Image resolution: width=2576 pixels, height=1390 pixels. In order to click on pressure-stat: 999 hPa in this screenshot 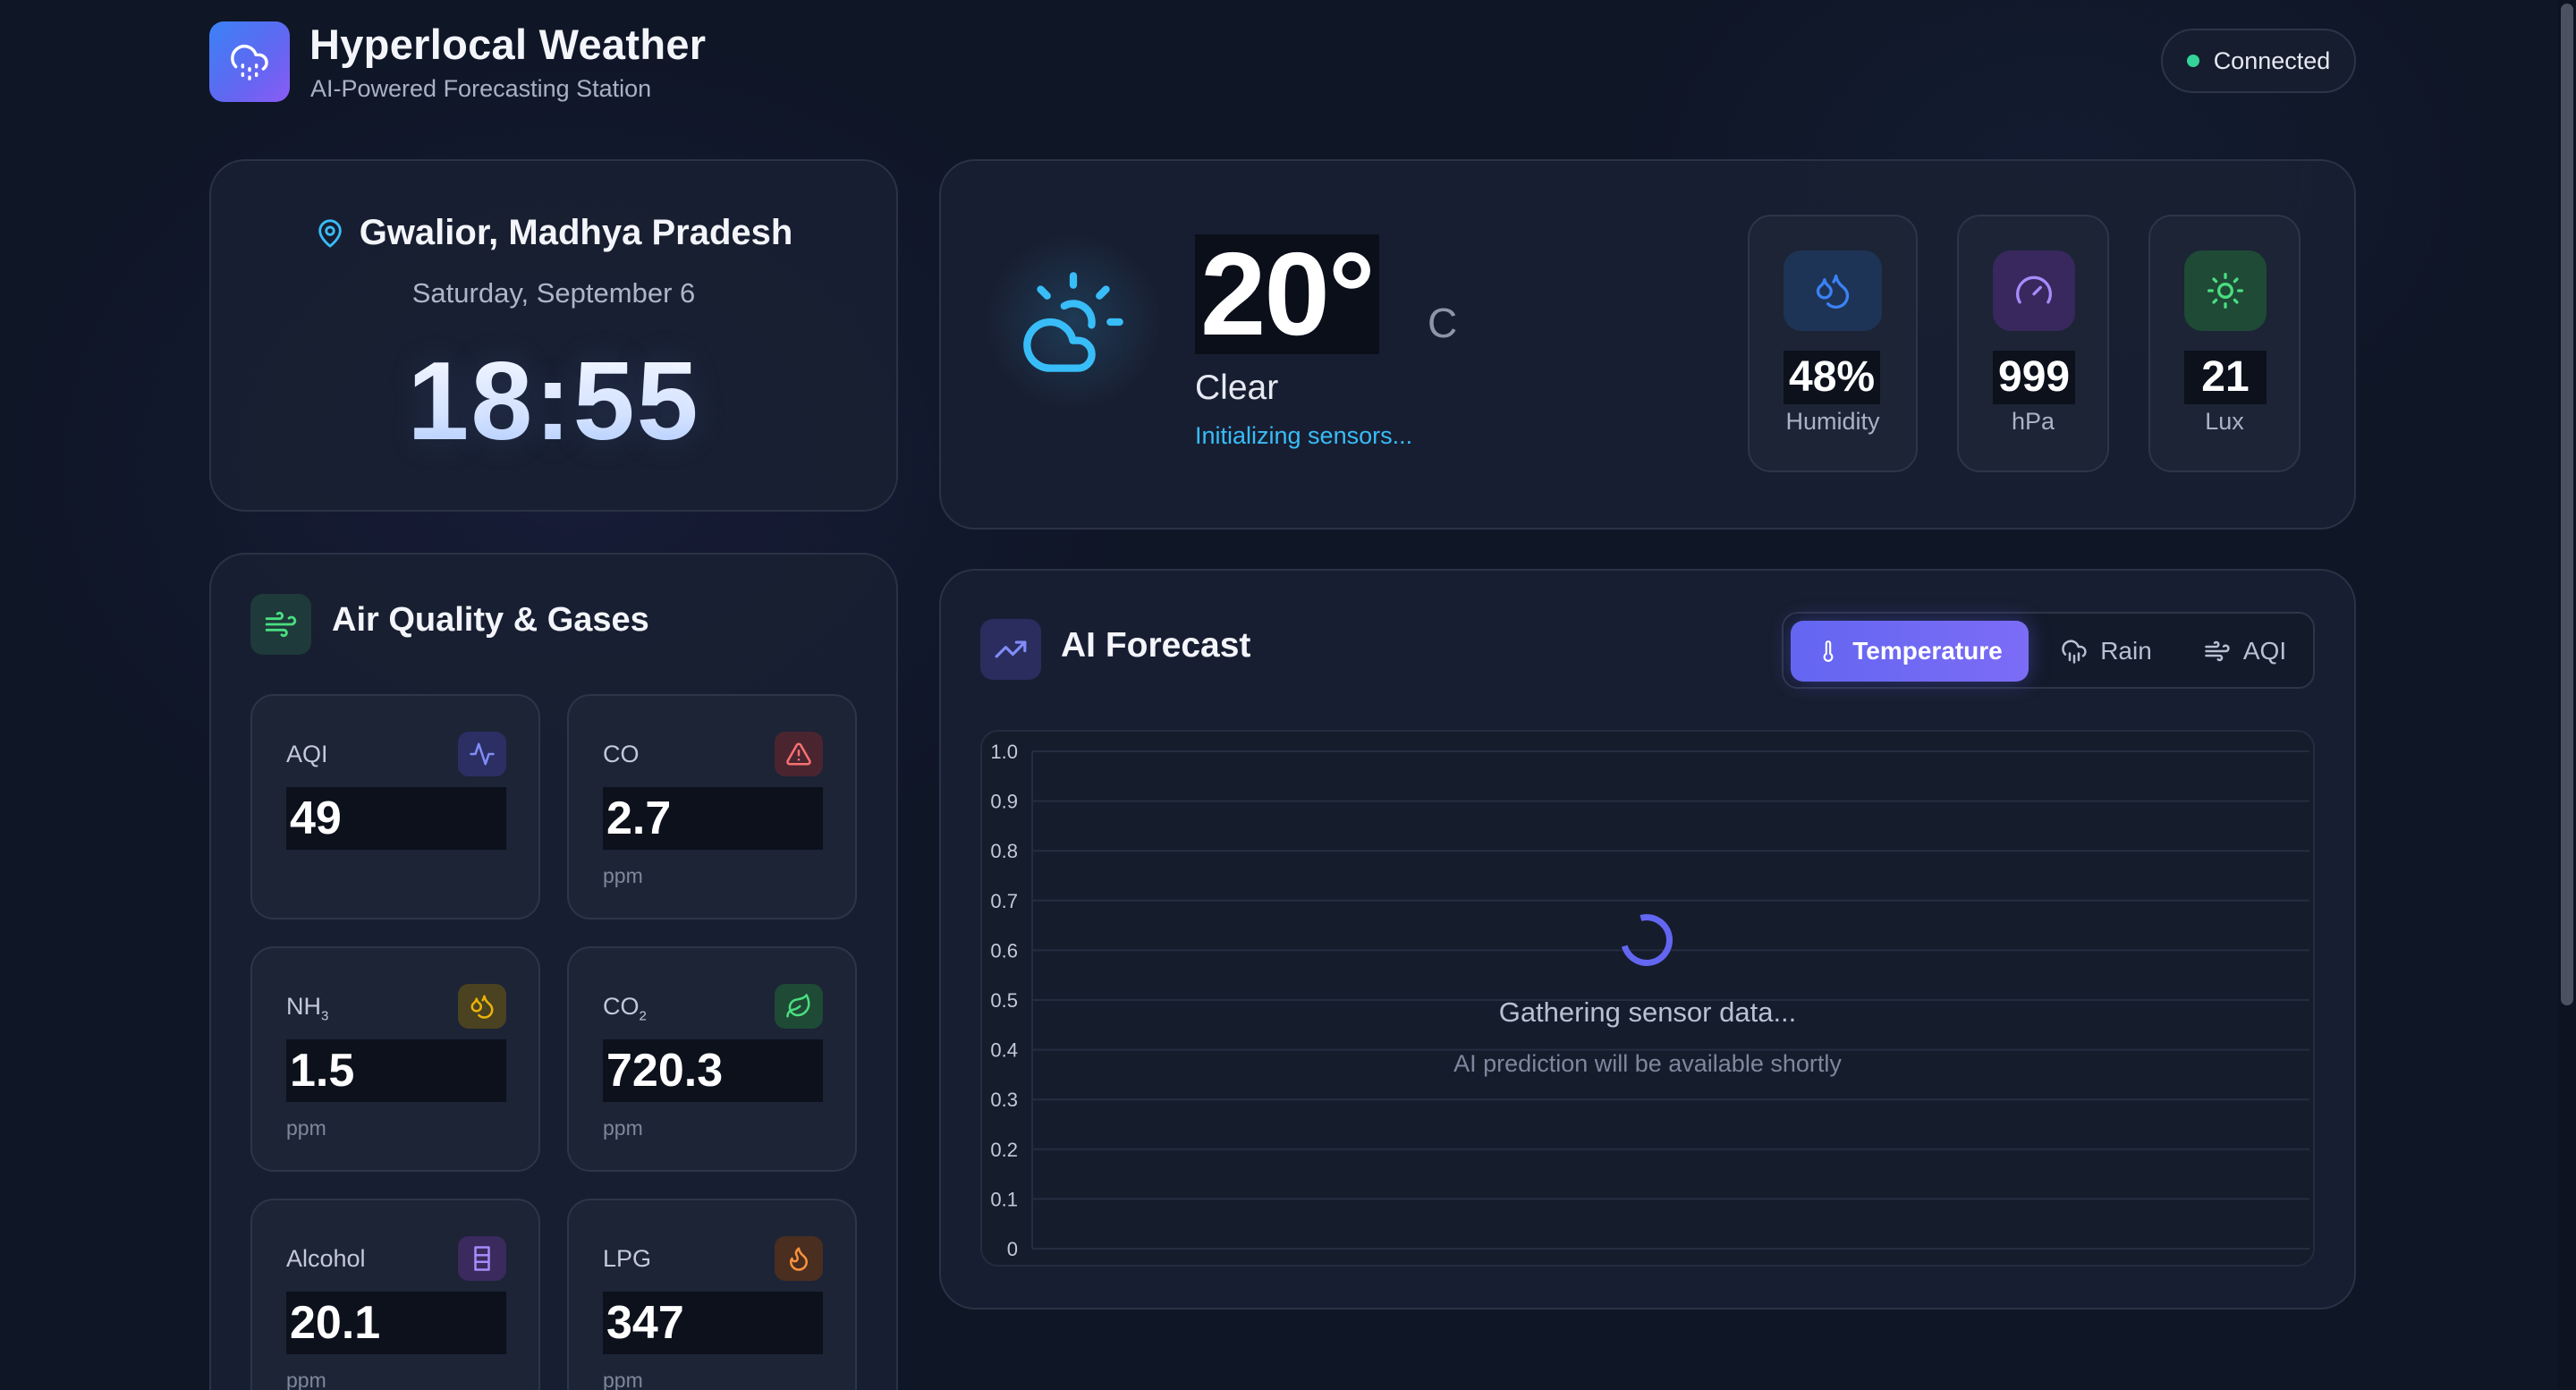, I will do `click(2033, 343)`.